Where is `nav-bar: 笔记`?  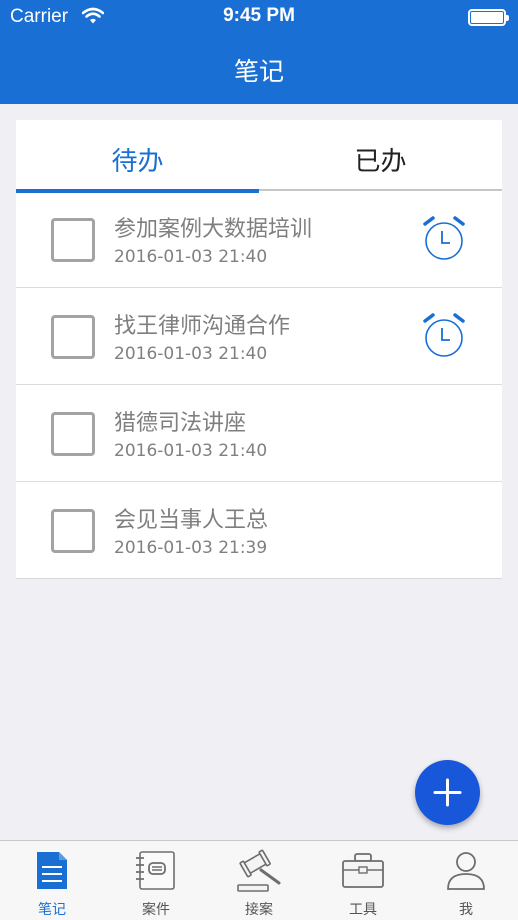 nav-bar: 笔记 is located at coordinates (259, 69).